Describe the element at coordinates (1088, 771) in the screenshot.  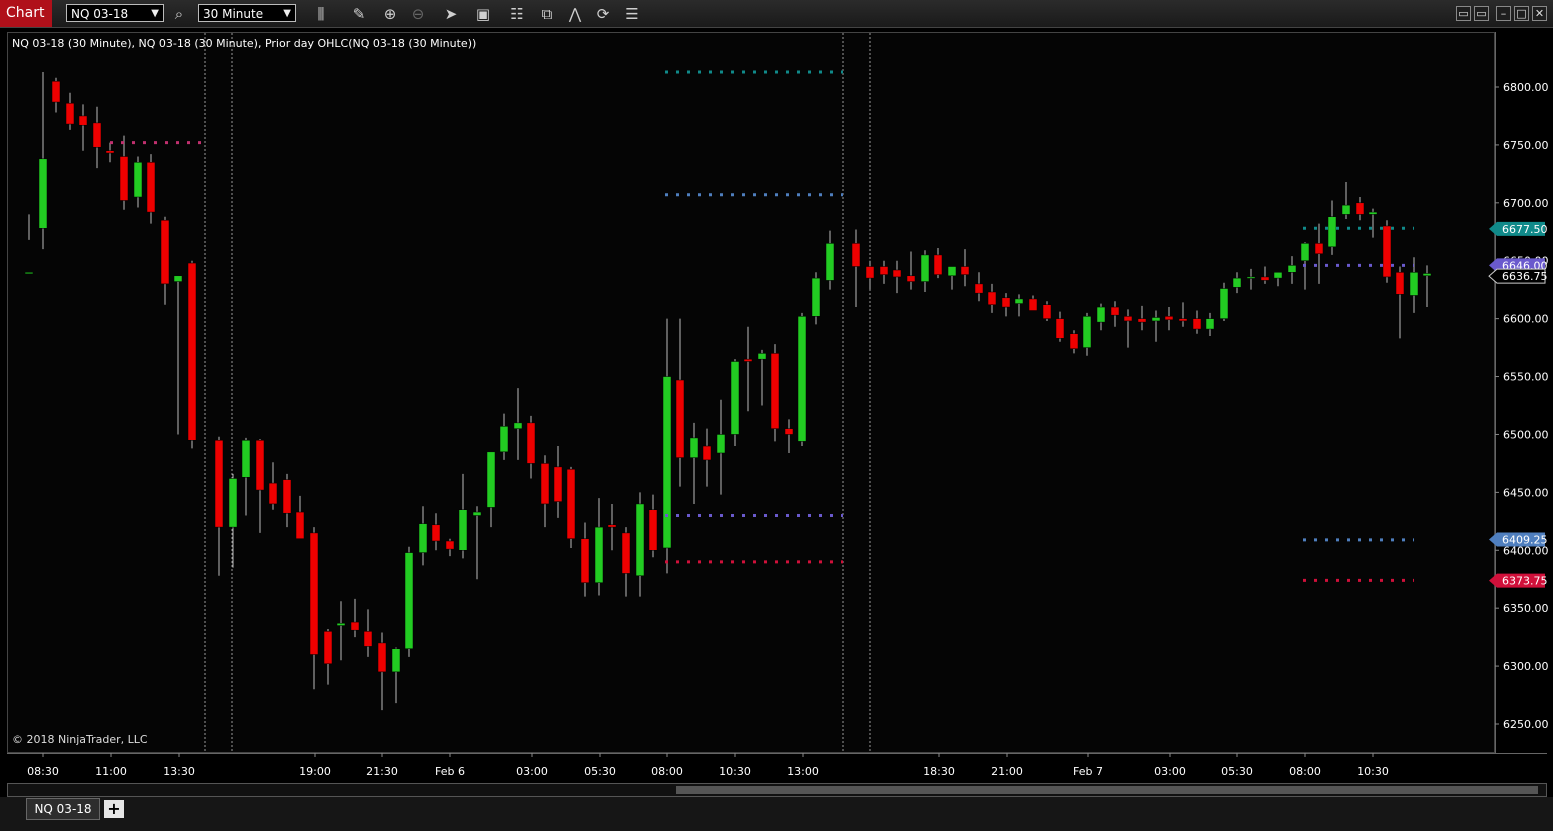
I see `time-label: Feb 7` at that location.